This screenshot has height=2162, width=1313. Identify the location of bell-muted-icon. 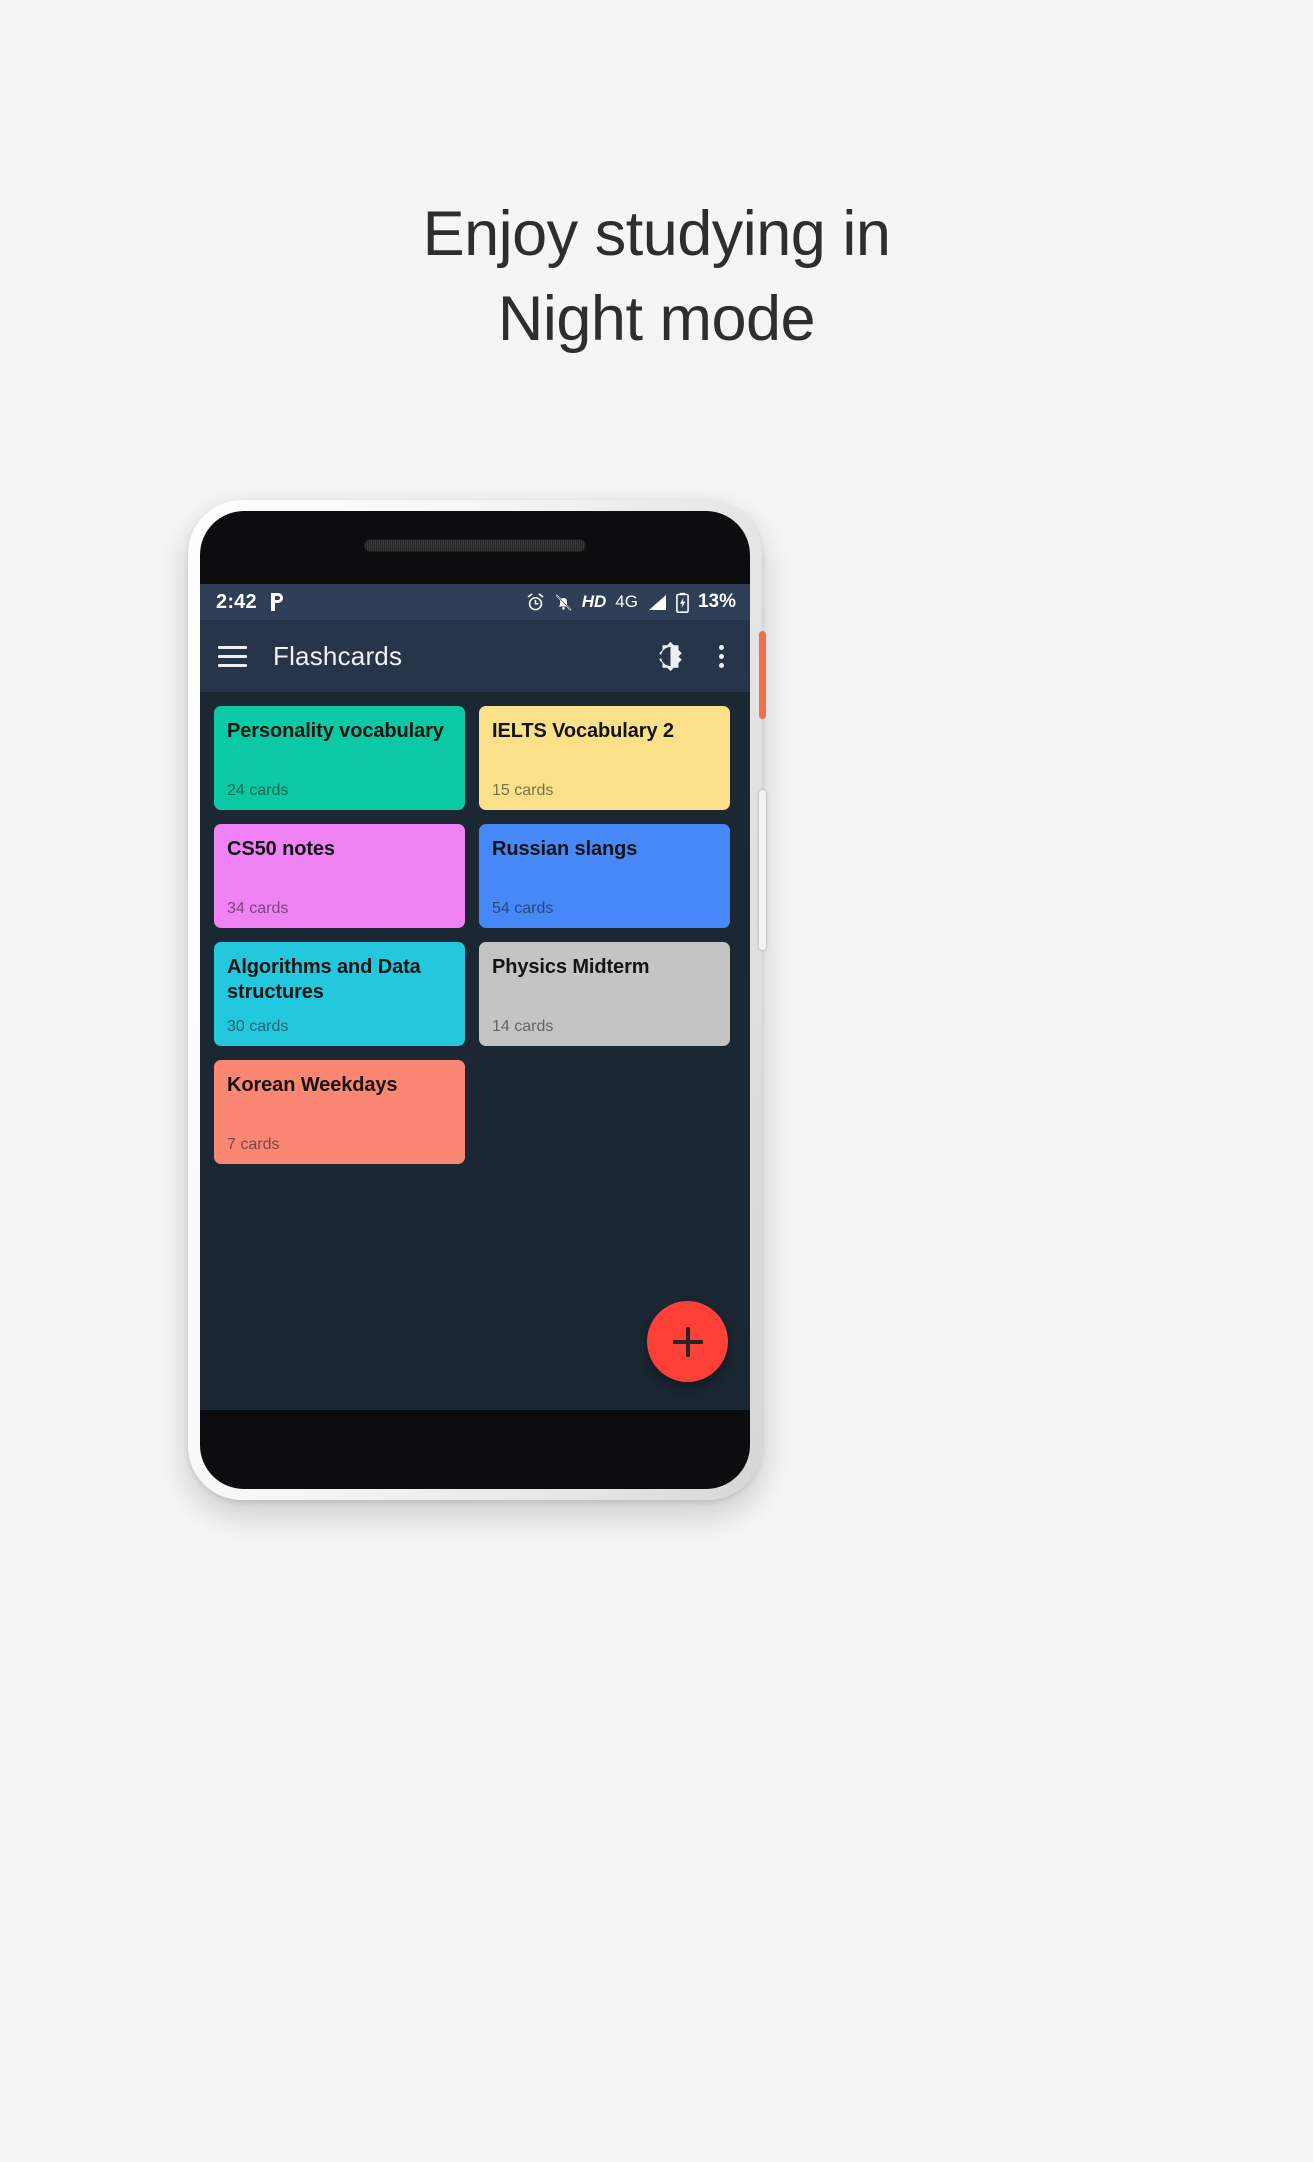
(563, 602).